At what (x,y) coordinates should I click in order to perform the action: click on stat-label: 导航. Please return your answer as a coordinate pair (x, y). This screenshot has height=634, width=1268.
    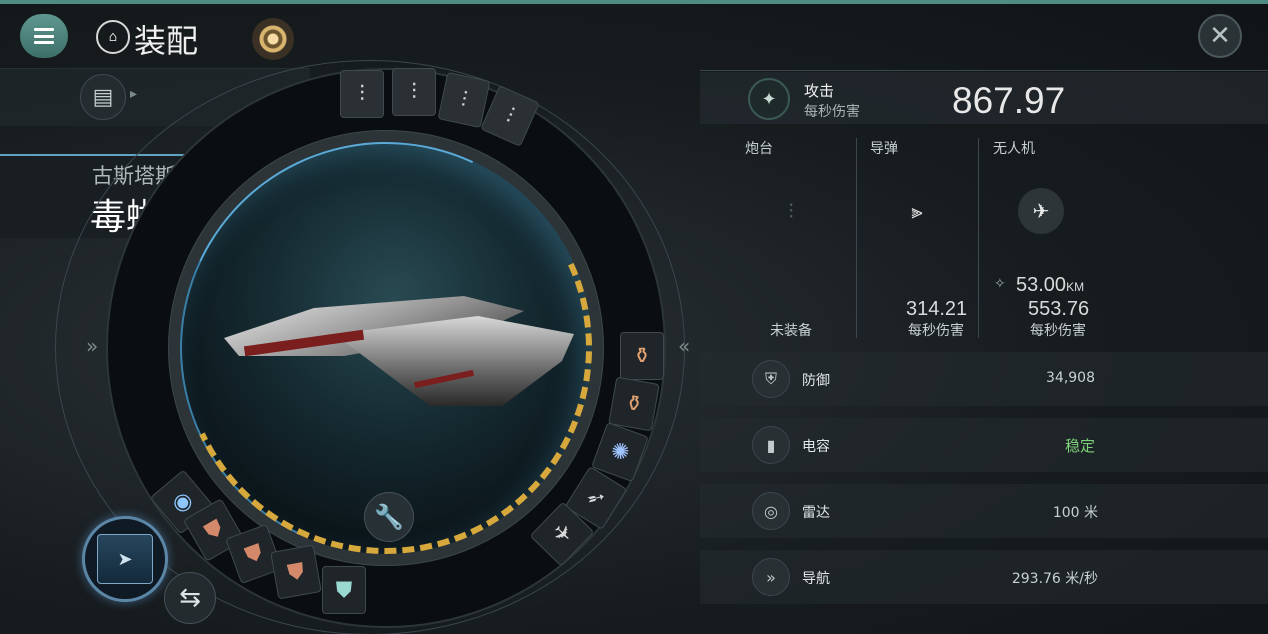
    Looking at the image, I should click on (816, 579).